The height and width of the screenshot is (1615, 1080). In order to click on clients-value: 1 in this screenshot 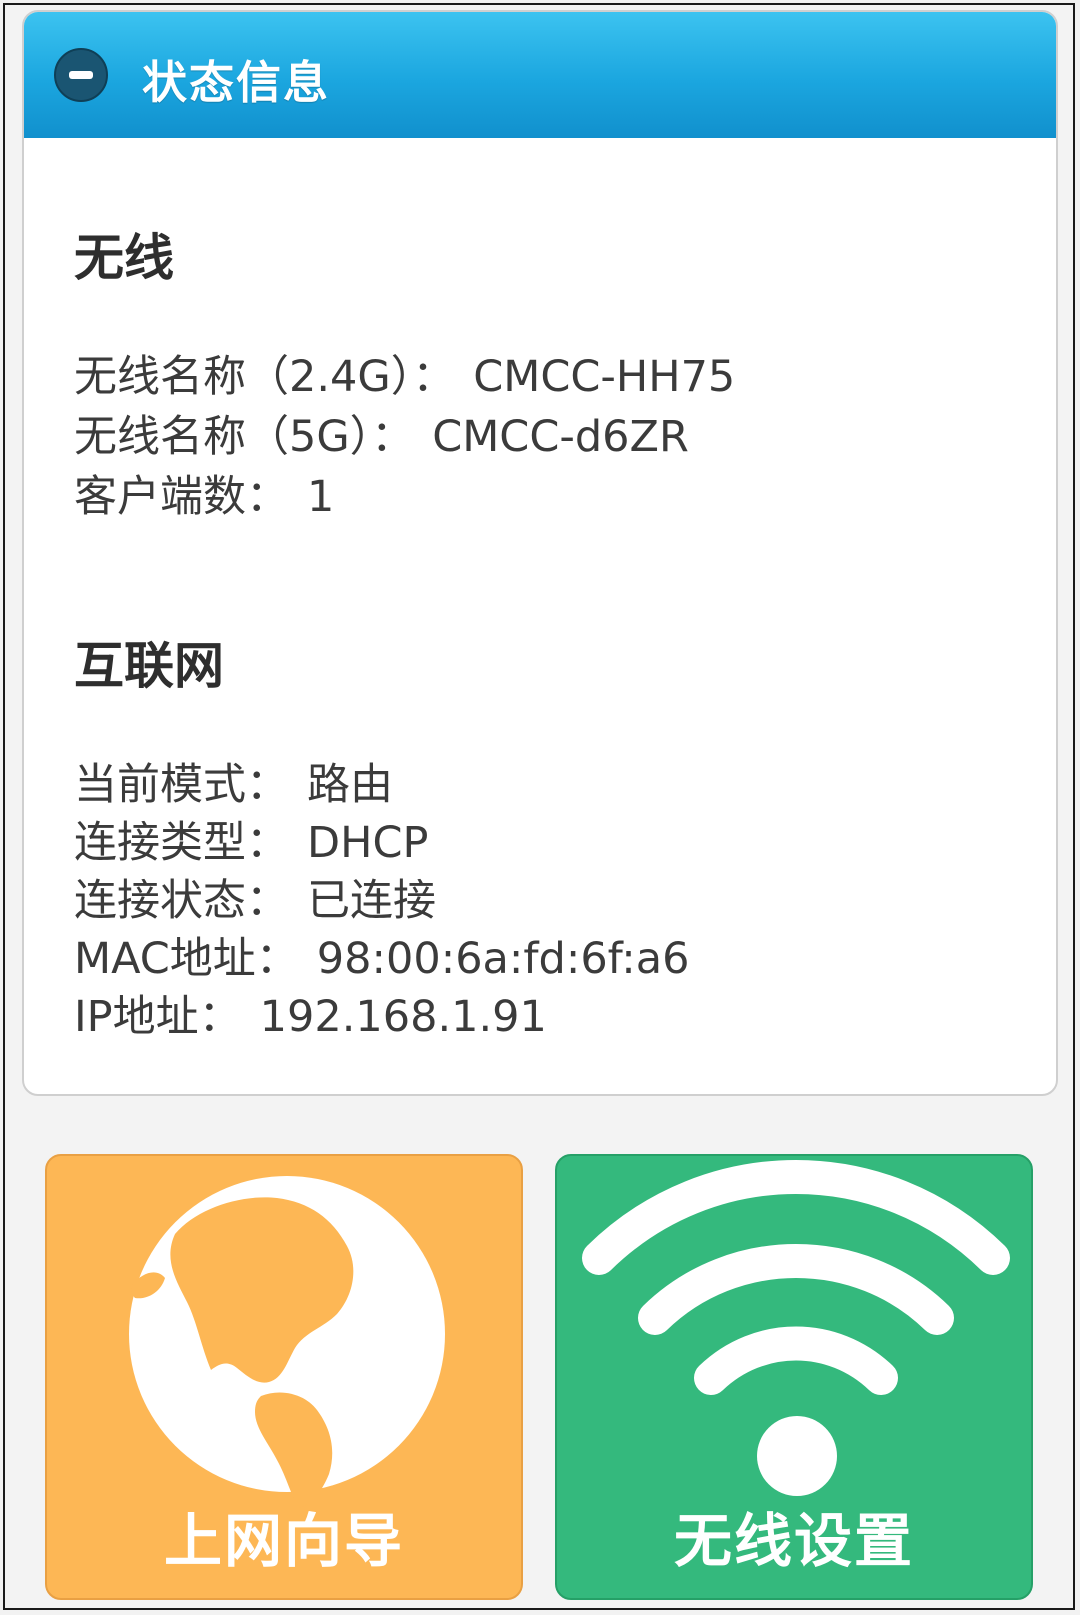, I will do `click(321, 497)`.